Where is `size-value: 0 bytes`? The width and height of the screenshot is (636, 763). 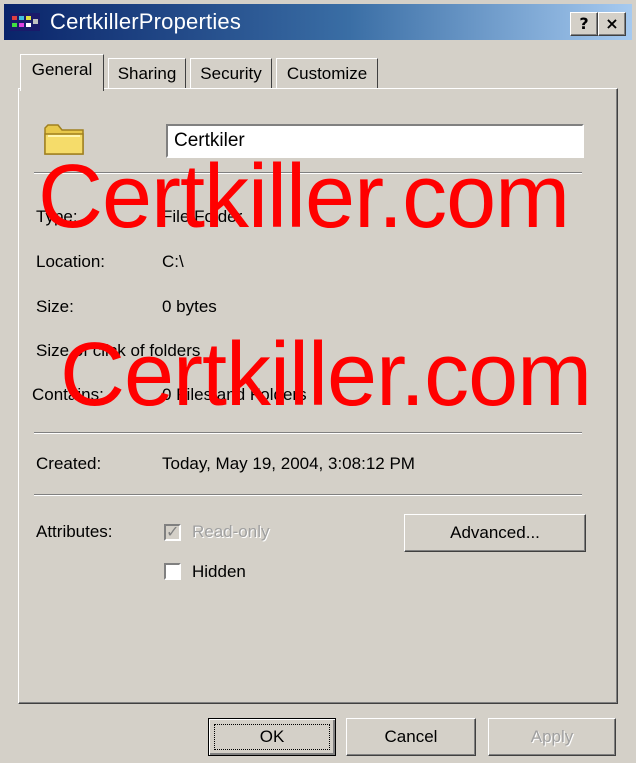
size-value: 0 bytes is located at coordinates (189, 306).